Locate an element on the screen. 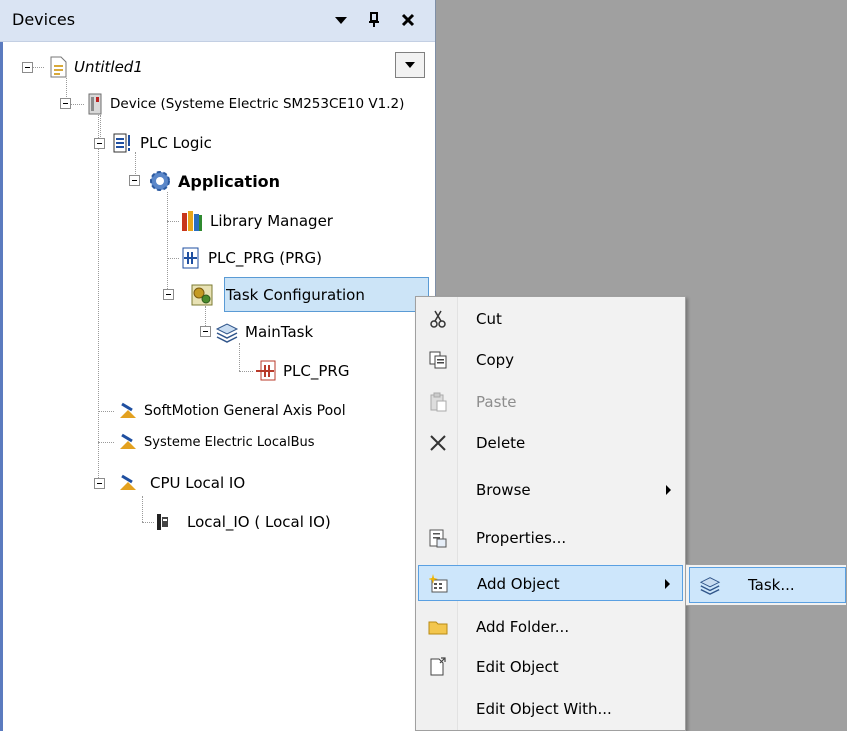 This screenshot has height=731, width=847. copy-icon is located at coordinates (438, 360).